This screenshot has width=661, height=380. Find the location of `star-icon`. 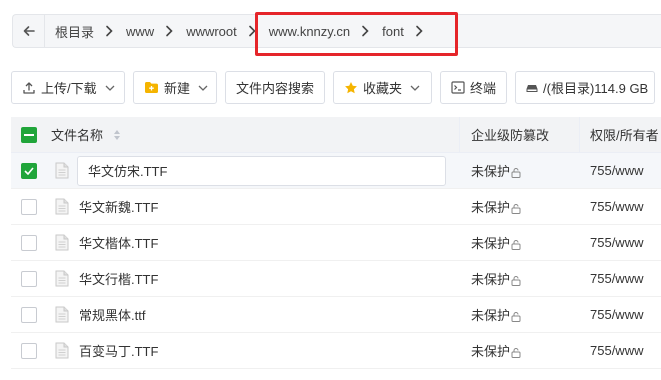

star-icon is located at coordinates (351, 88).